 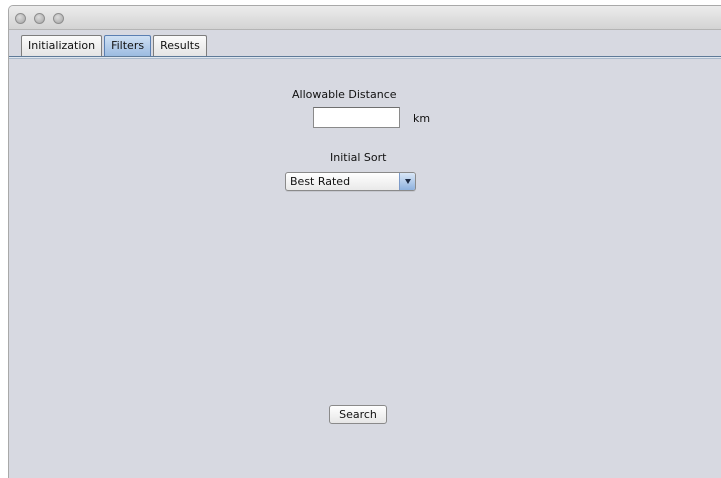 What do you see at coordinates (358, 157) in the screenshot?
I see `initial-sort-label: Initial Sort` at bounding box center [358, 157].